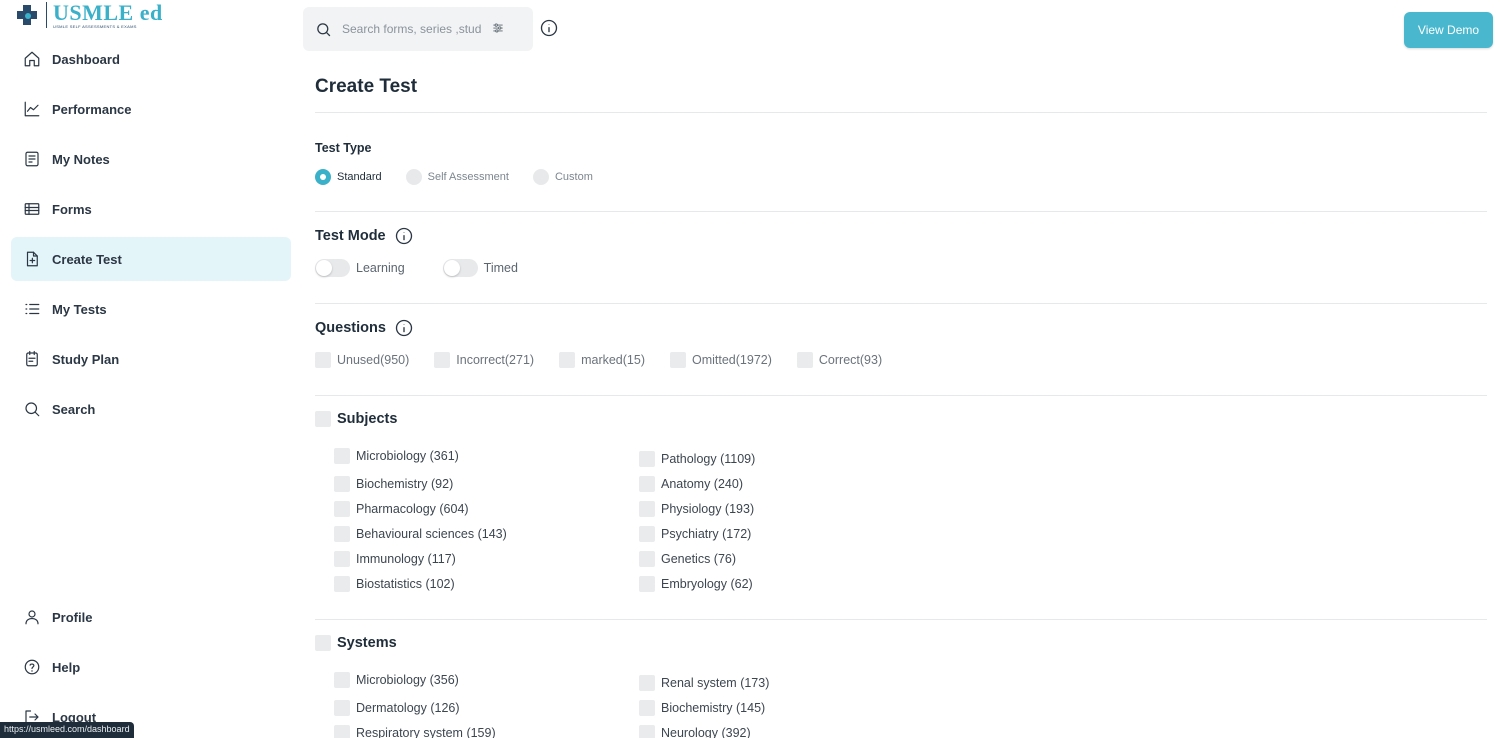 This screenshot has width=1500, height=738. Describe the element at coordinates (364, 236) in the screenshot. I see `test-mode-label: Test Mode` at that location.